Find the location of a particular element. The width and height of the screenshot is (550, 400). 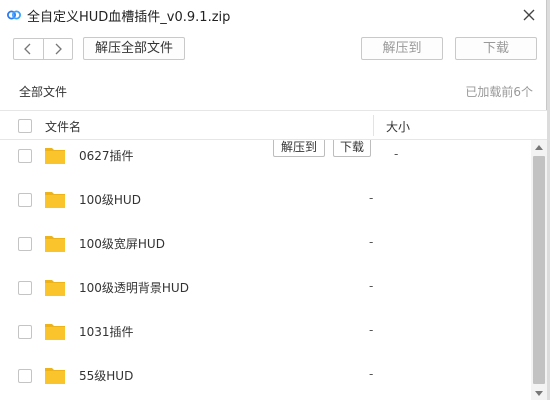

file-name: 100级宽屏HUD is located at coordinates (122, 243).